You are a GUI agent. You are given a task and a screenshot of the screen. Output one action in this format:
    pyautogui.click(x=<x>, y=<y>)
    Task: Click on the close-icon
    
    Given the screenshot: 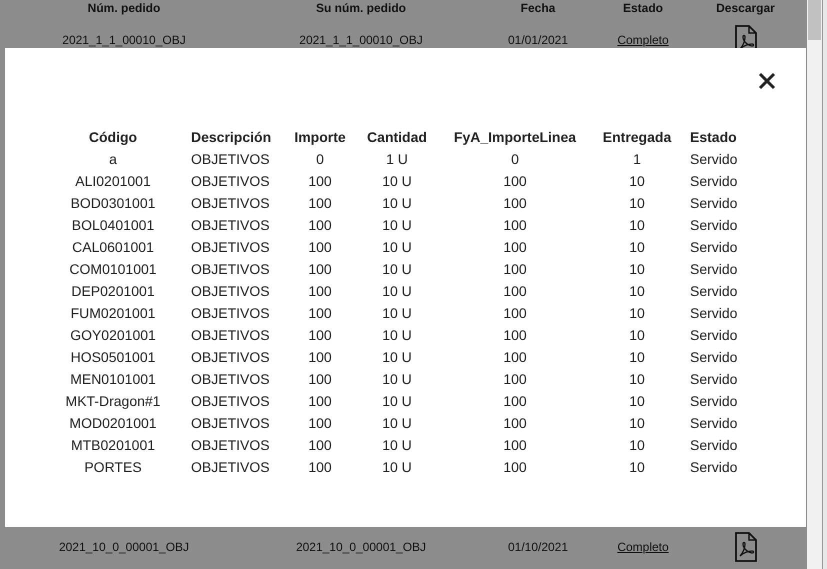 What is the action you would take?
    pyautogui.click(x=767, y=81)
    